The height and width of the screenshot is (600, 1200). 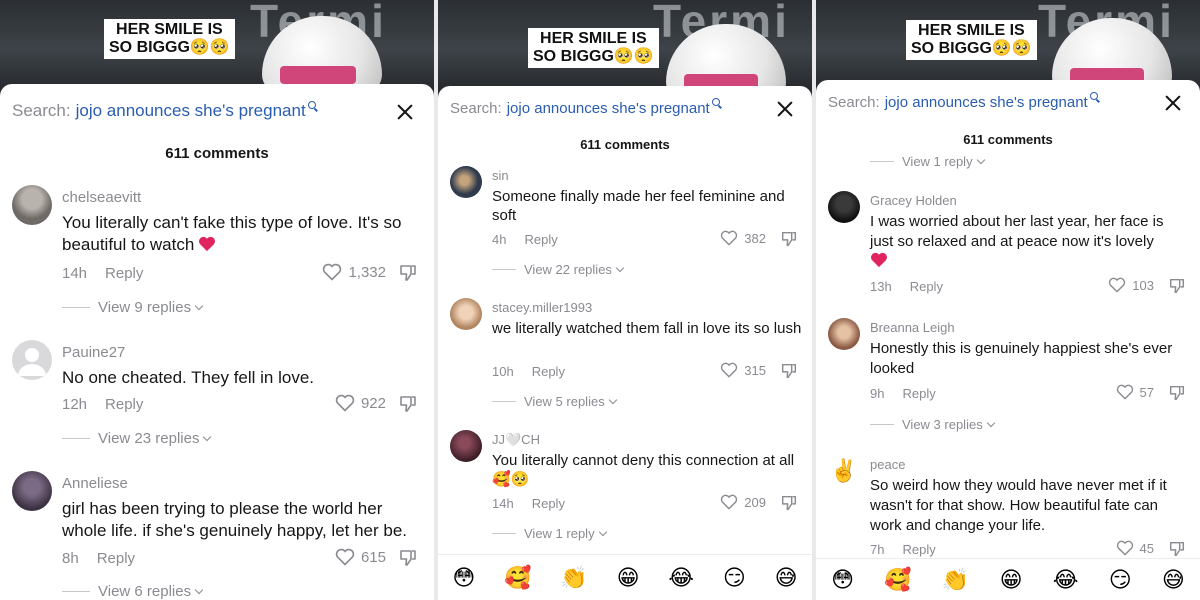 I want to click on comment-meta: 4h Reply, so click(x=525, y=239).